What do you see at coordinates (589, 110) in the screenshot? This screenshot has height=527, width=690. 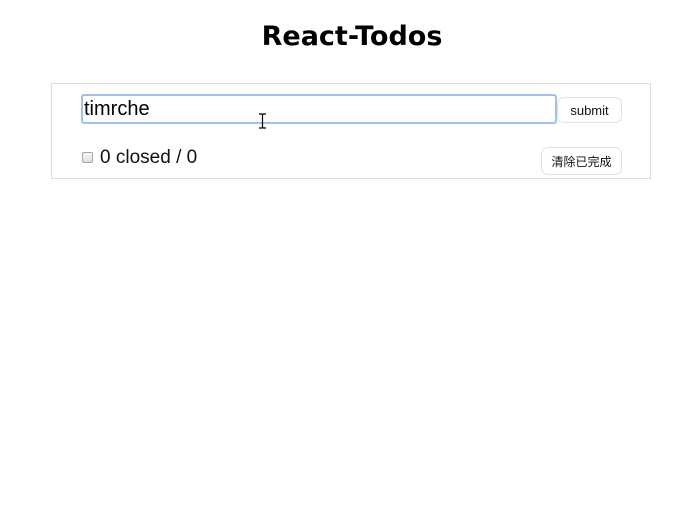 I see `submit-button: submit` at bounding box center [589, 110].